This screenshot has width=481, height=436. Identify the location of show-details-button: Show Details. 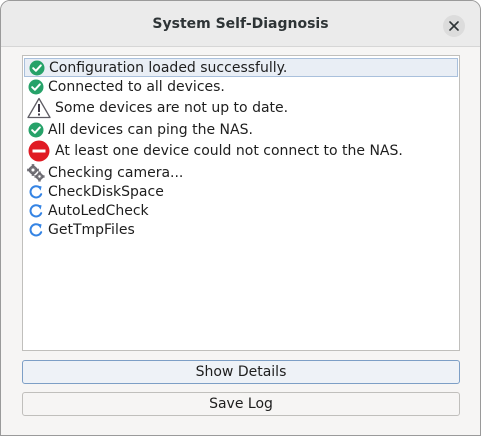
(241, 372).